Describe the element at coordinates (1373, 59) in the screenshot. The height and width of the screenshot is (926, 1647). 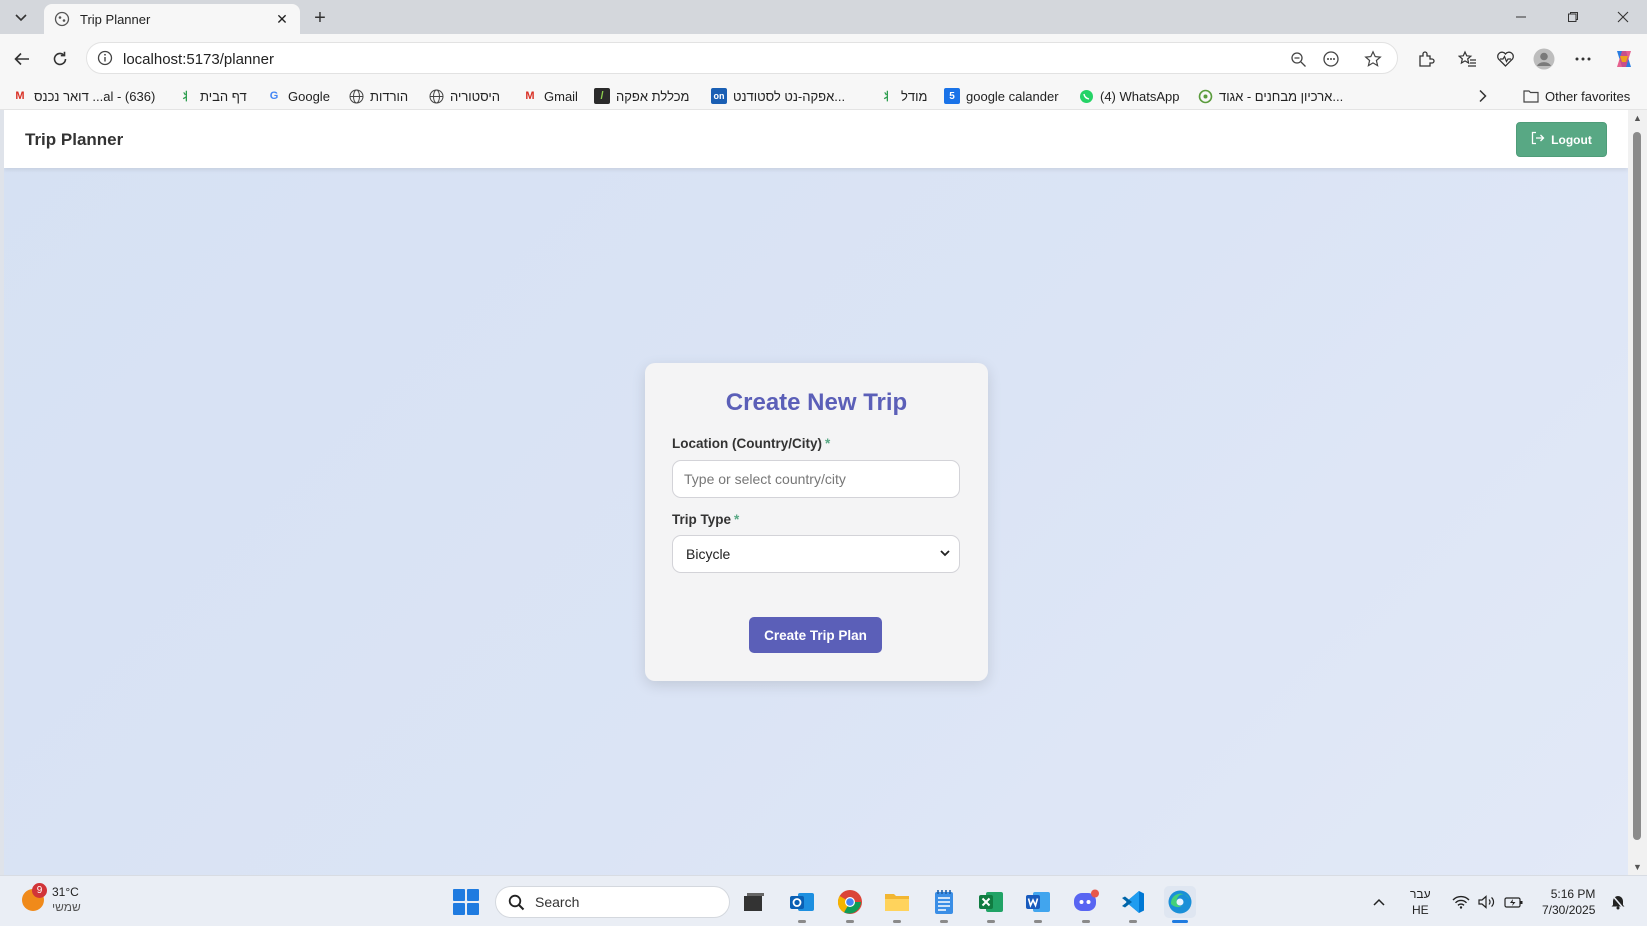
I see `favorite-star-icon` at that location.